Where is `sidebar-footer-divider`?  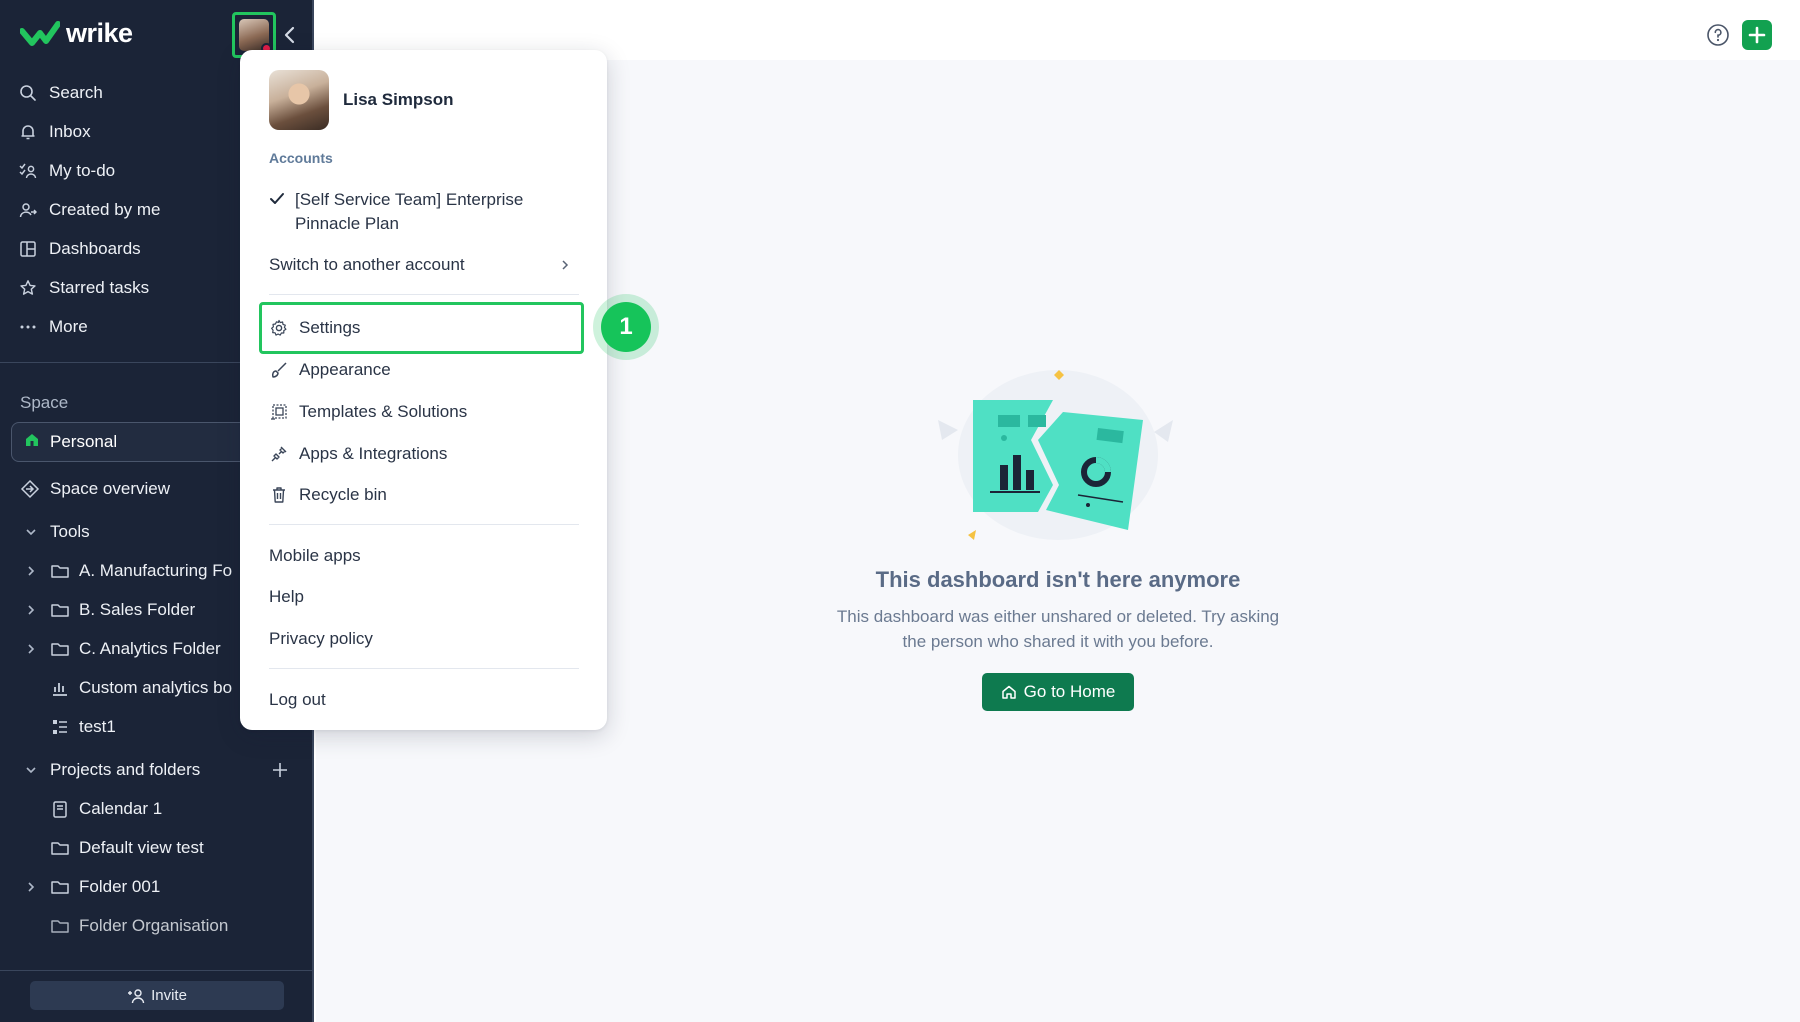 sidebar-footer-divider is located at coordinates (157, 970).